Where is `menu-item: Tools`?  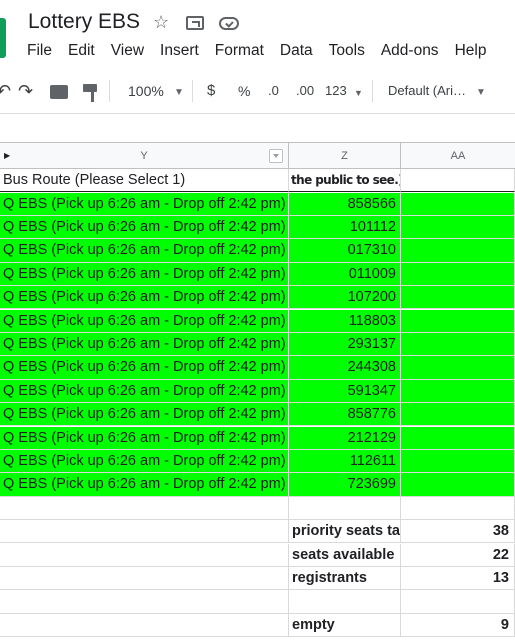
menu-item: Tools is located at coordinates (347, 51).